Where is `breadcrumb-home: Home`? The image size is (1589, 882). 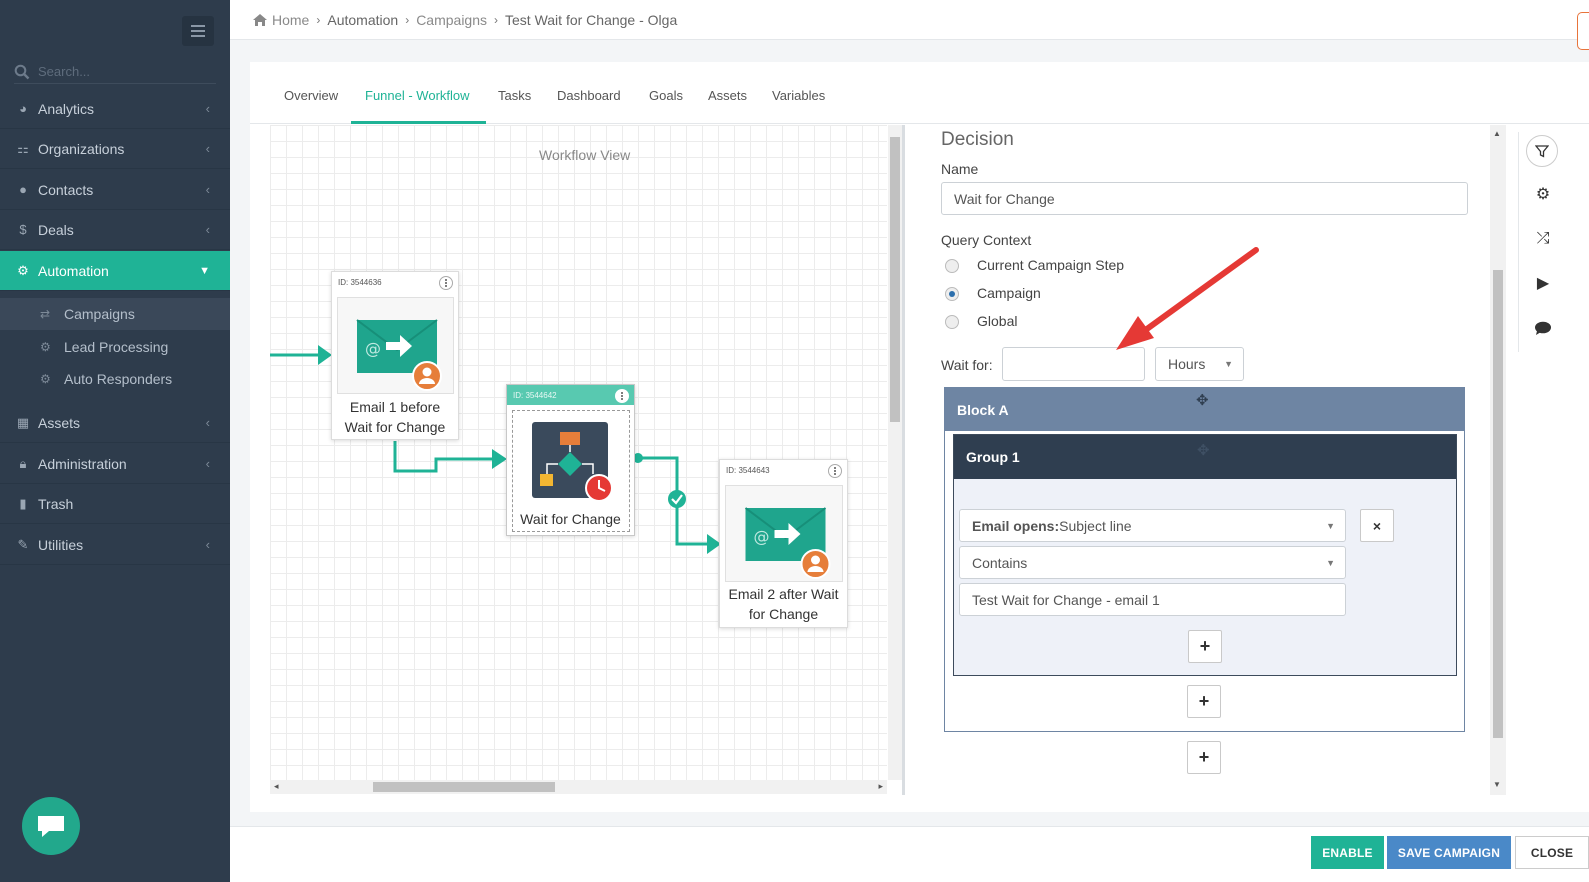
breadcrumb-home: Home is located at coordinates (290, 20).